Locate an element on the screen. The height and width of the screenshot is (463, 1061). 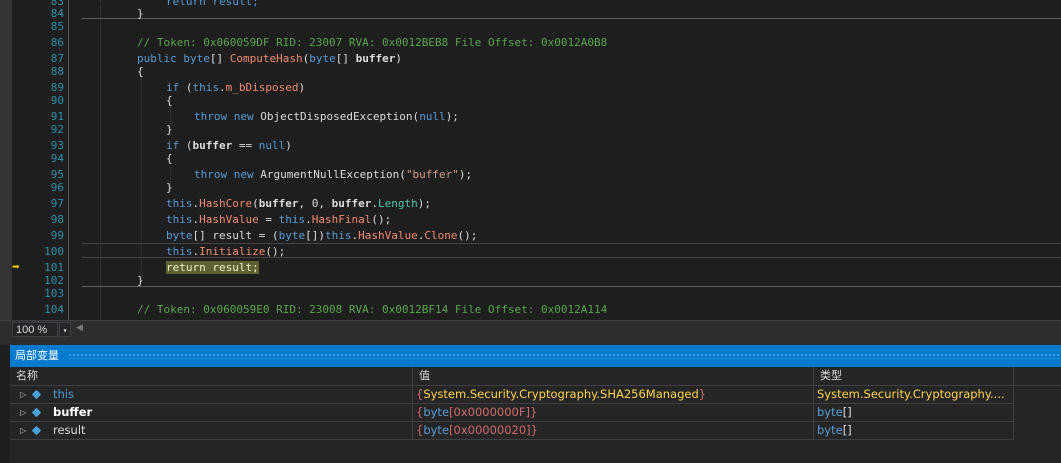
code-line-96: } is located at coordinates (169, 187).